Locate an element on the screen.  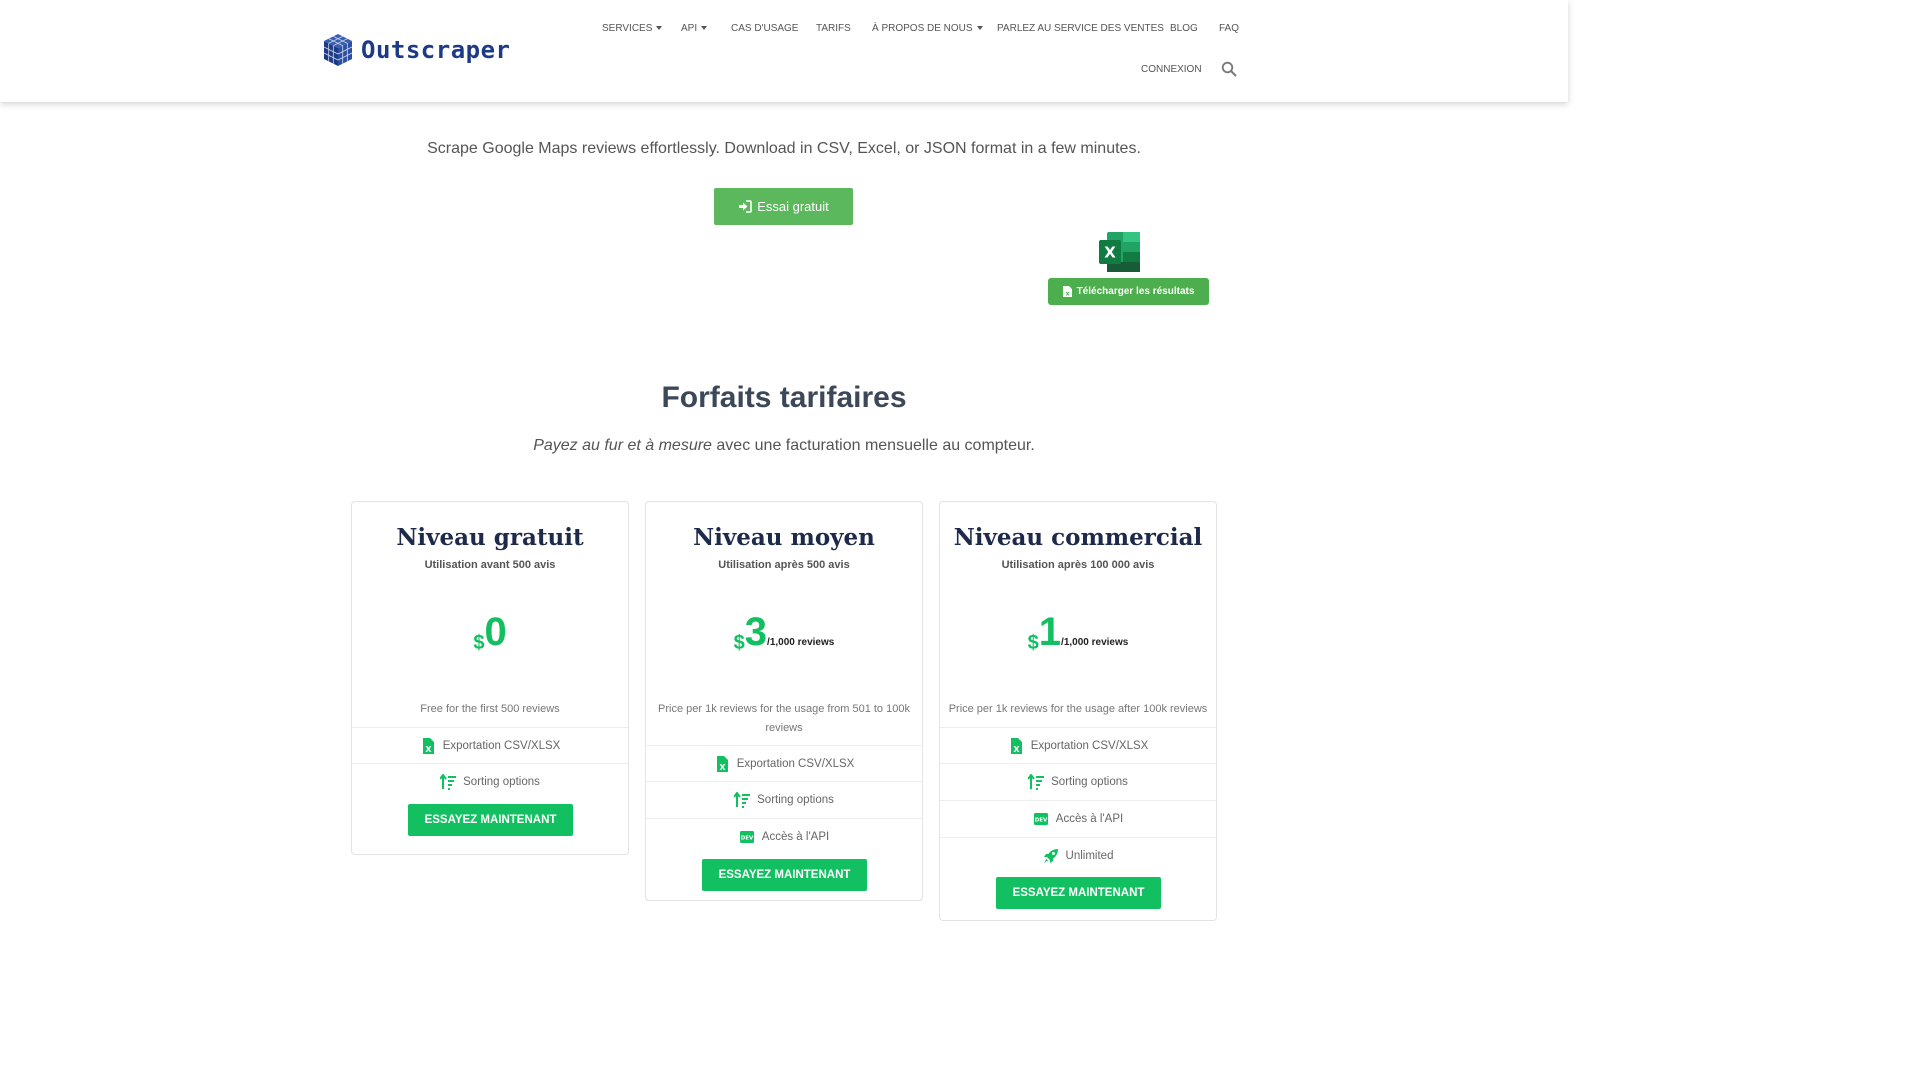
pricing-subtitle-emphasis: Payez au fur et à mesure is located at coordinates (622, 445).